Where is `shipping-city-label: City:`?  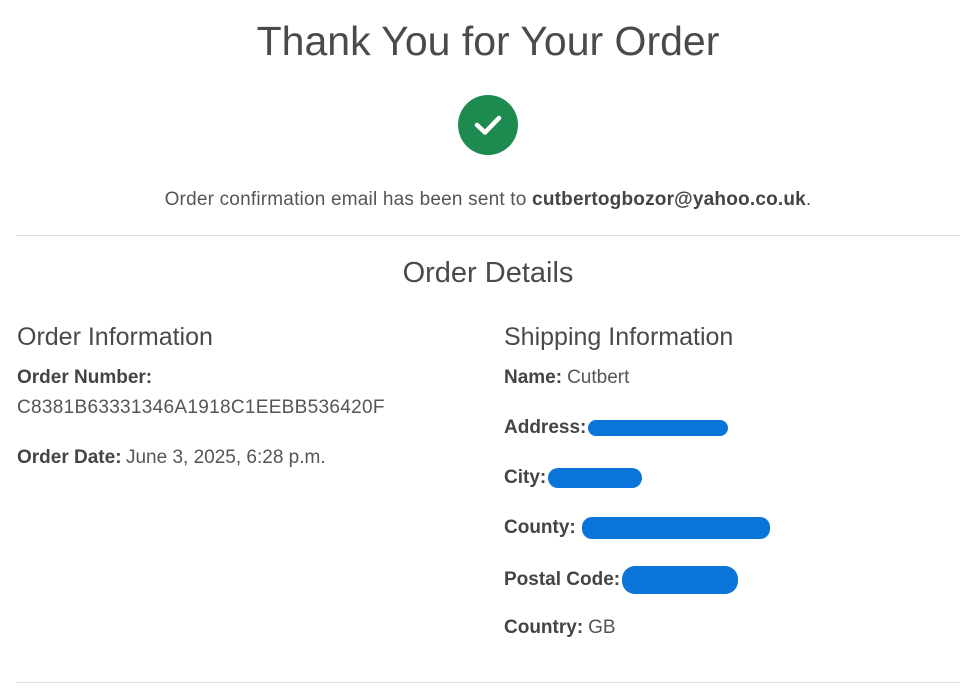 shipping-city-label: City: is located at coordinates (525, 477).